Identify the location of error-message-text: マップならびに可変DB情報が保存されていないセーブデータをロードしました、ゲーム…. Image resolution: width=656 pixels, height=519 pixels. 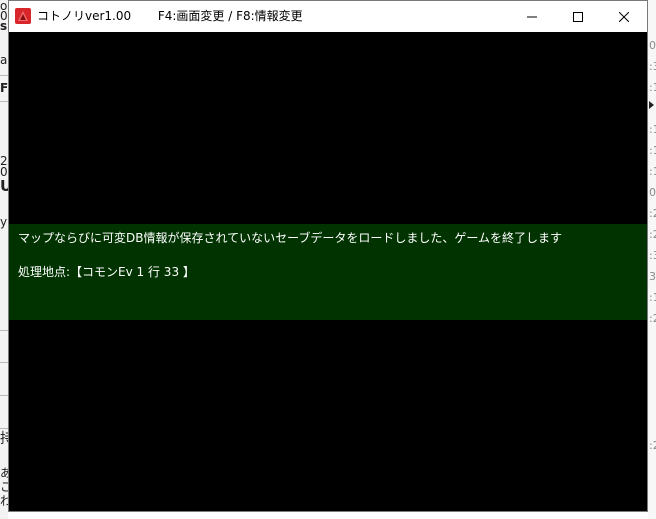
(290, 238).